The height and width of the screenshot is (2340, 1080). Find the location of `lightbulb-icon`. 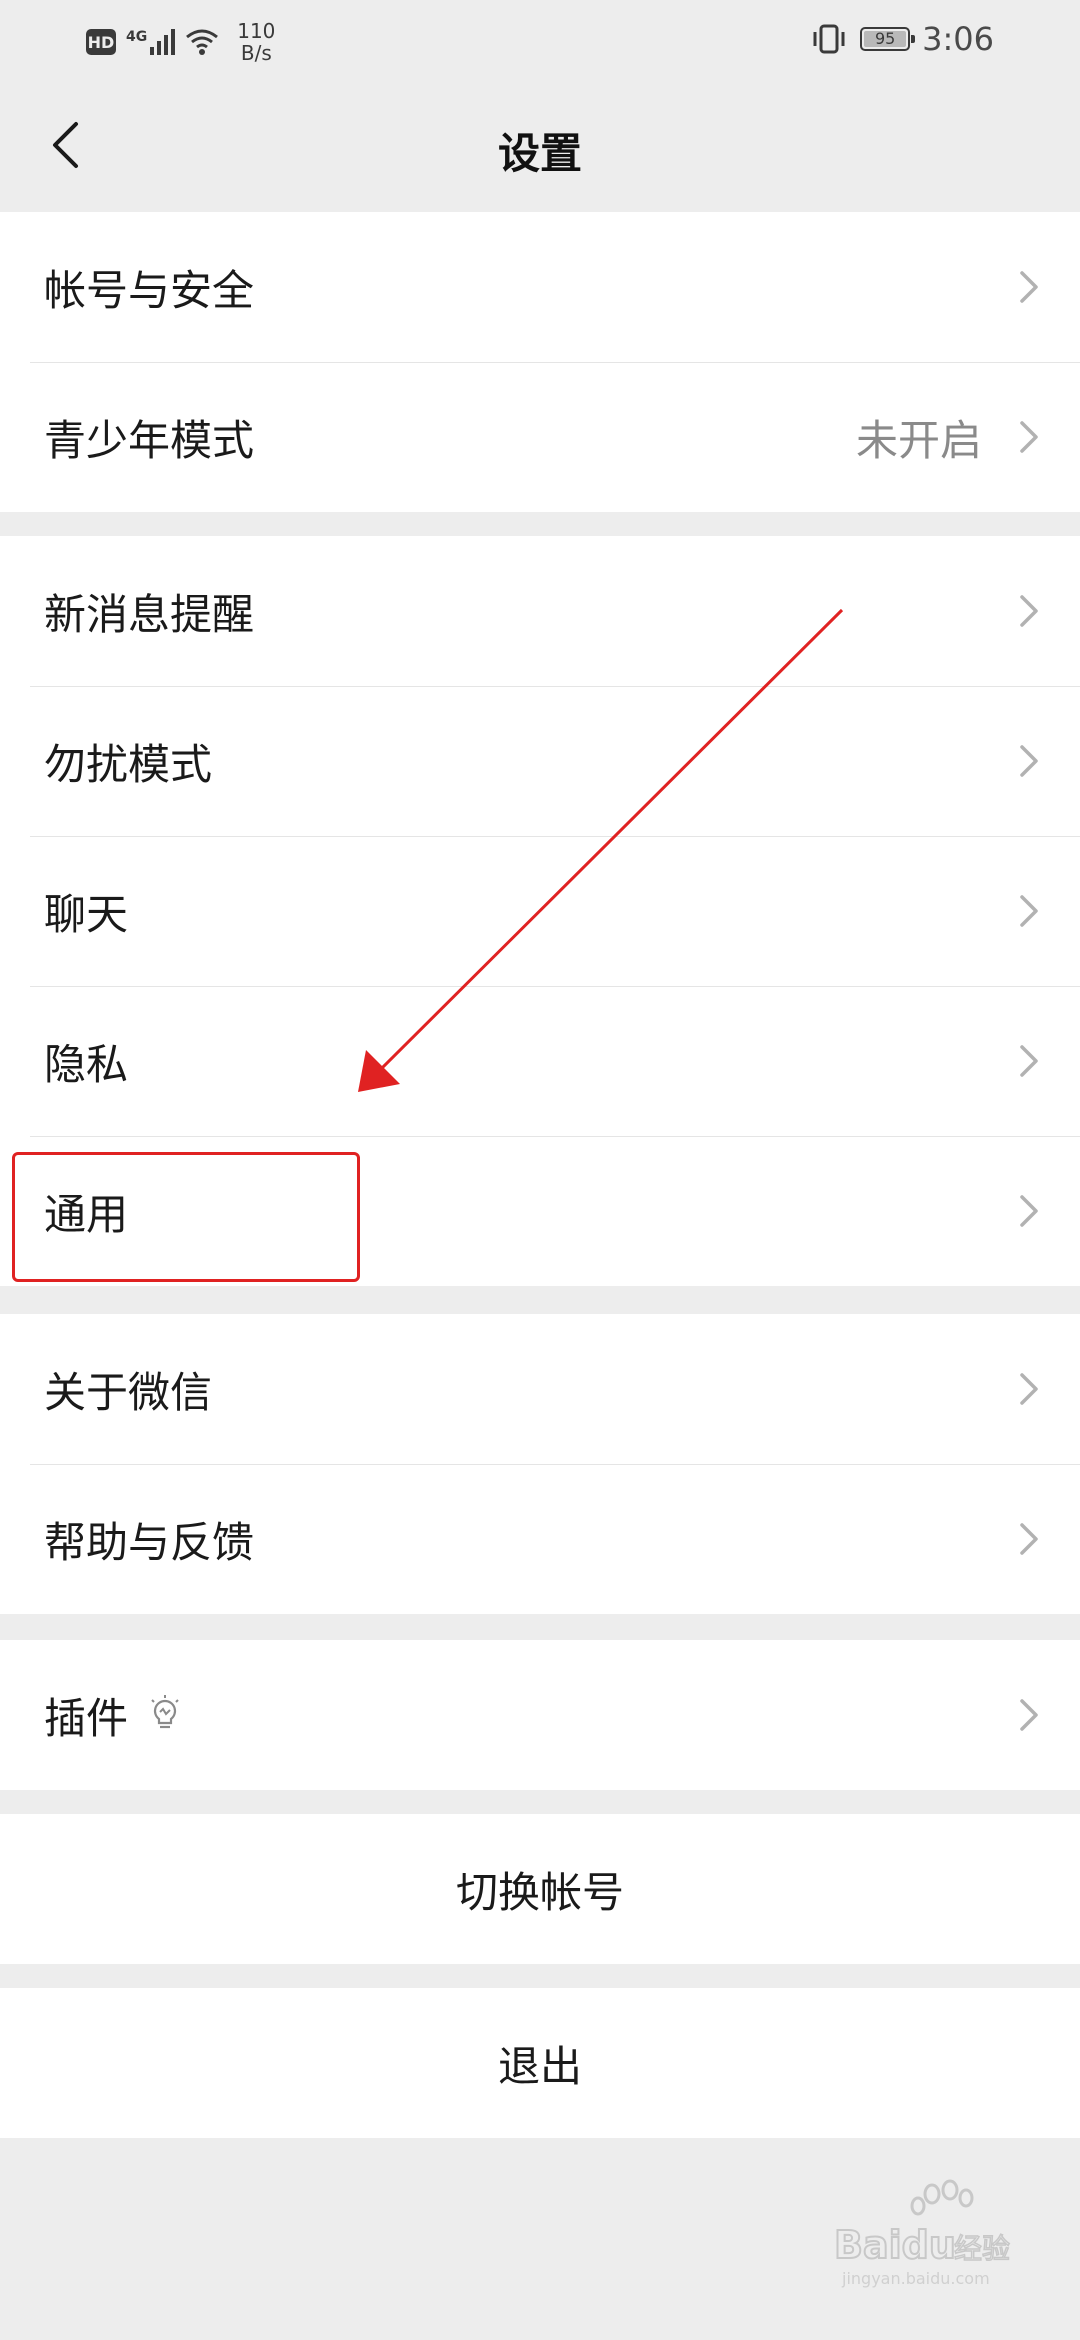

lightbulb-icon is located at coordinates (165, 1712).